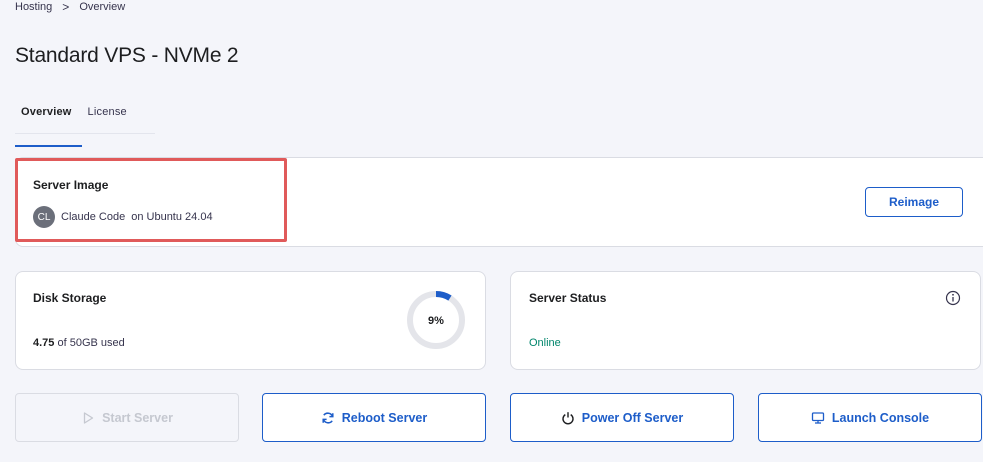 This screenshot has height=462, width=983. I want to click on breadcrumb: Hosting > Overview, so click(70, 7).